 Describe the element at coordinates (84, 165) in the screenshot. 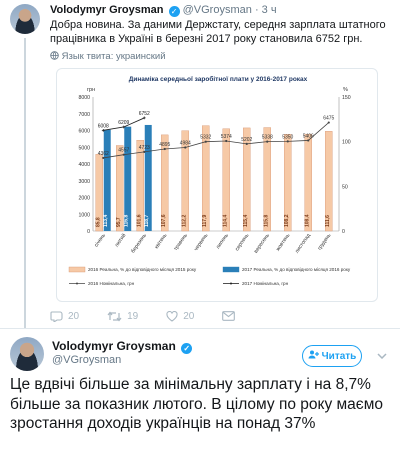

I see `y-tick-label-left: 4000` at that location.